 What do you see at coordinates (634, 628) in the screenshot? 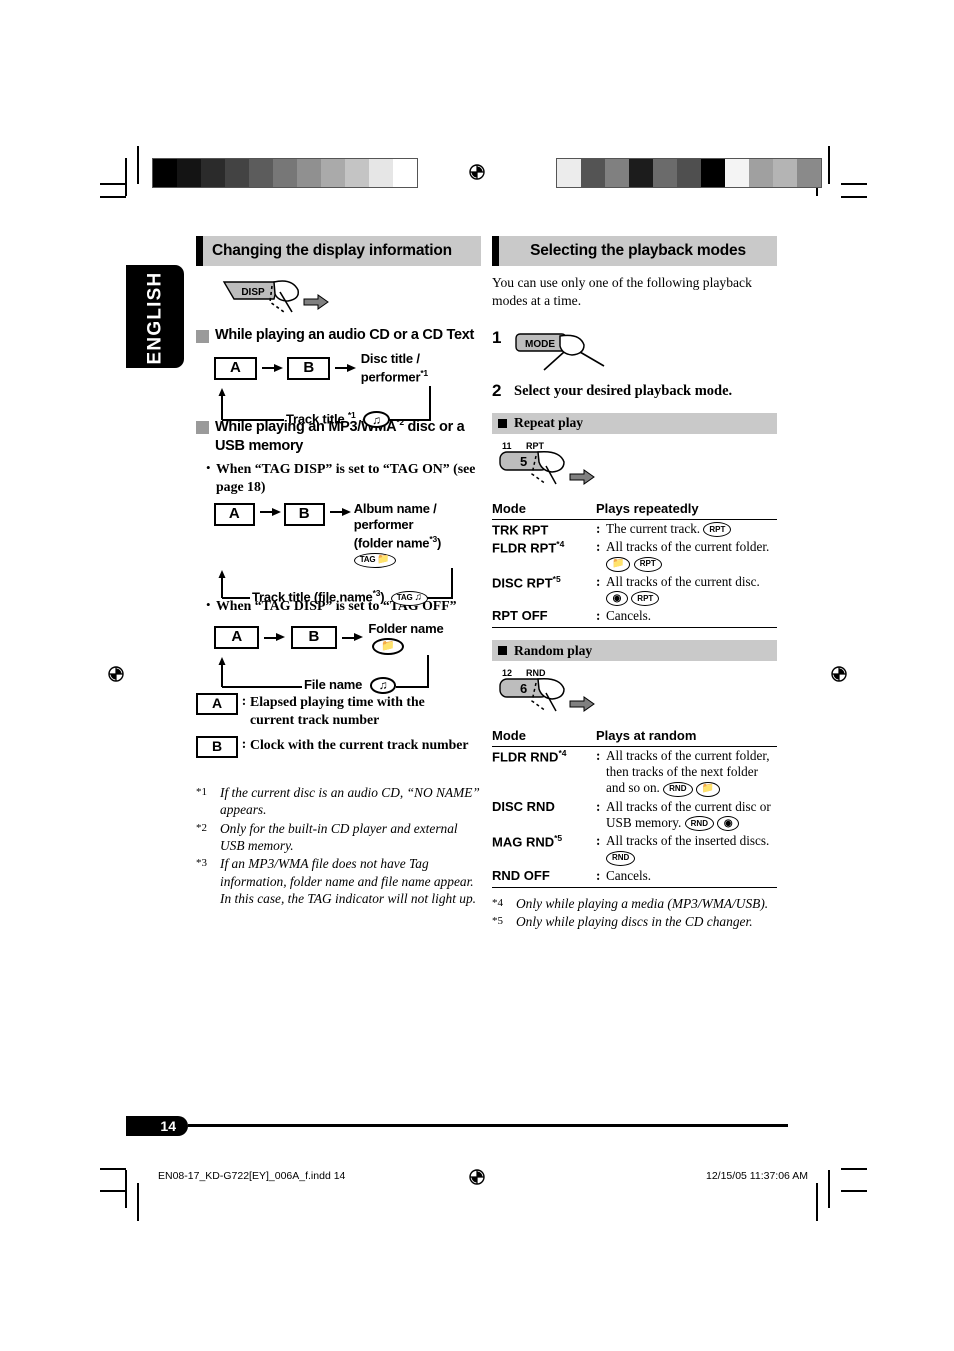
I see `repeat-table-bottom-rule` at bounding box center [634, 628].